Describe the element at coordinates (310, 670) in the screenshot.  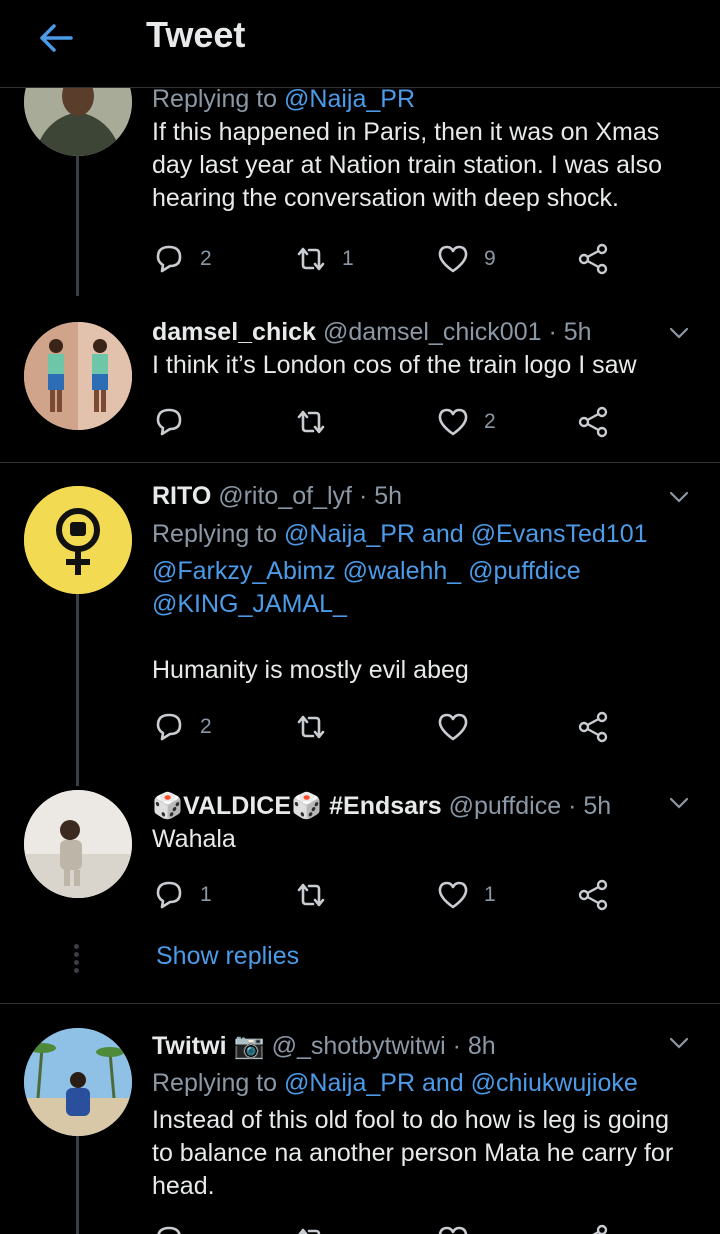
I see `tweet-text: Humanity is mostly evil abeg` at that location.